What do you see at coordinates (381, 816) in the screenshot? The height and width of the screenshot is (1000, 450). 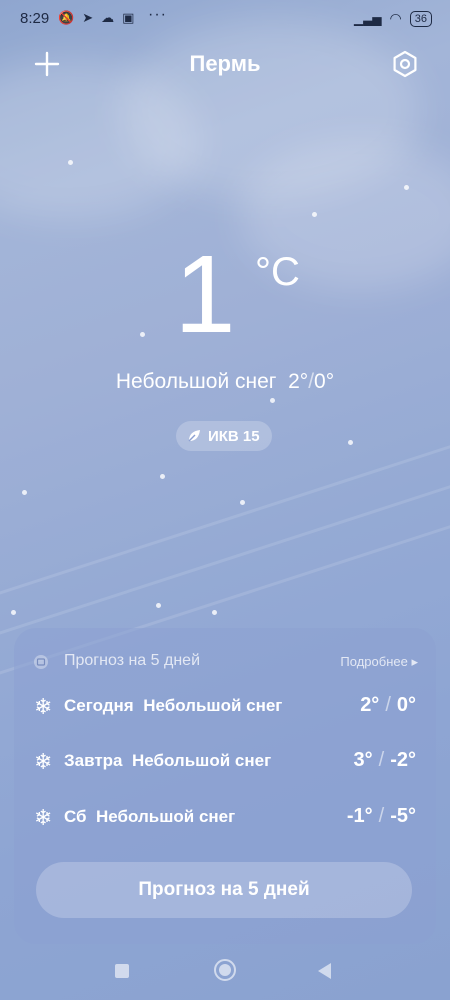 I see `forecast-temps: -1° / -5°` at bounding box center [381, 816].